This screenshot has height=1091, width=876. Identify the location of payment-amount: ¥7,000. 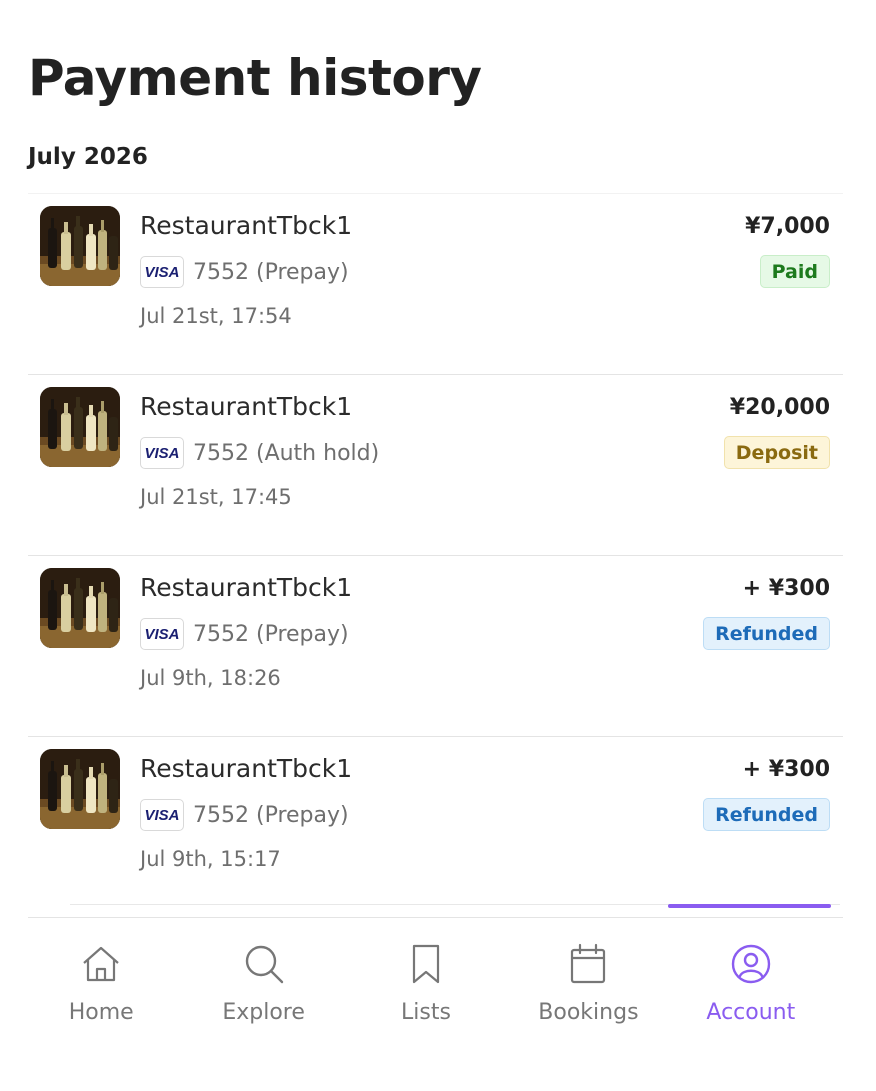
(787, 226).